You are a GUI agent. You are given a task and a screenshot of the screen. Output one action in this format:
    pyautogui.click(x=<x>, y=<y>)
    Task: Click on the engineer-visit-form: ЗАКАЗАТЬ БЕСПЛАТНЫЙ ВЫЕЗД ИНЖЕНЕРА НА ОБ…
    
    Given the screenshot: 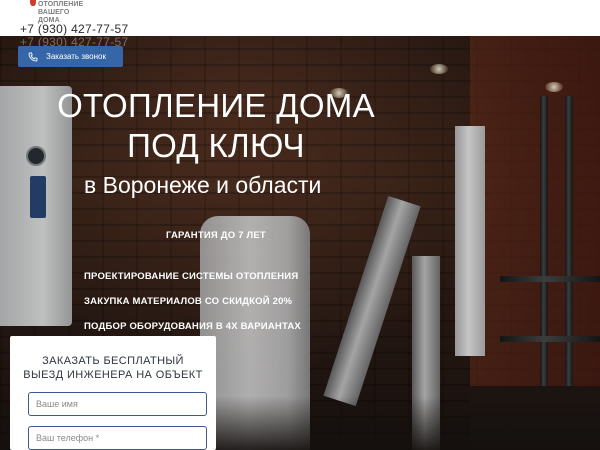 What is the action you would take?
    pyautogui.click(x=113, y=393)
    